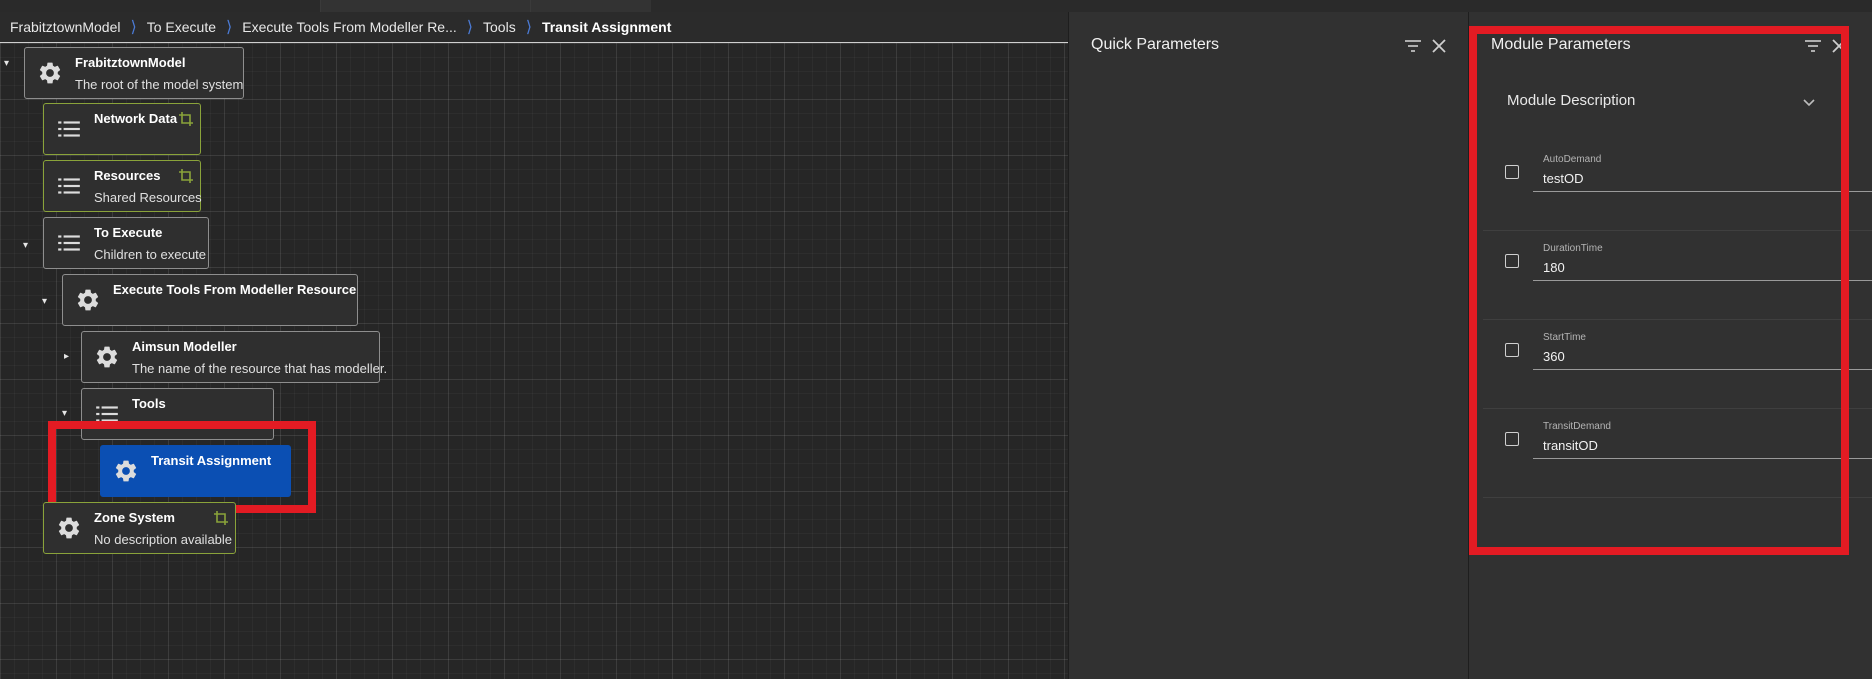 The height and width of the screenshot is (679, 1872). What do you see at coordinates (69, 357) in the screenshot?
I see `expand-toggle: ▸` at bounding box center [69, 357].